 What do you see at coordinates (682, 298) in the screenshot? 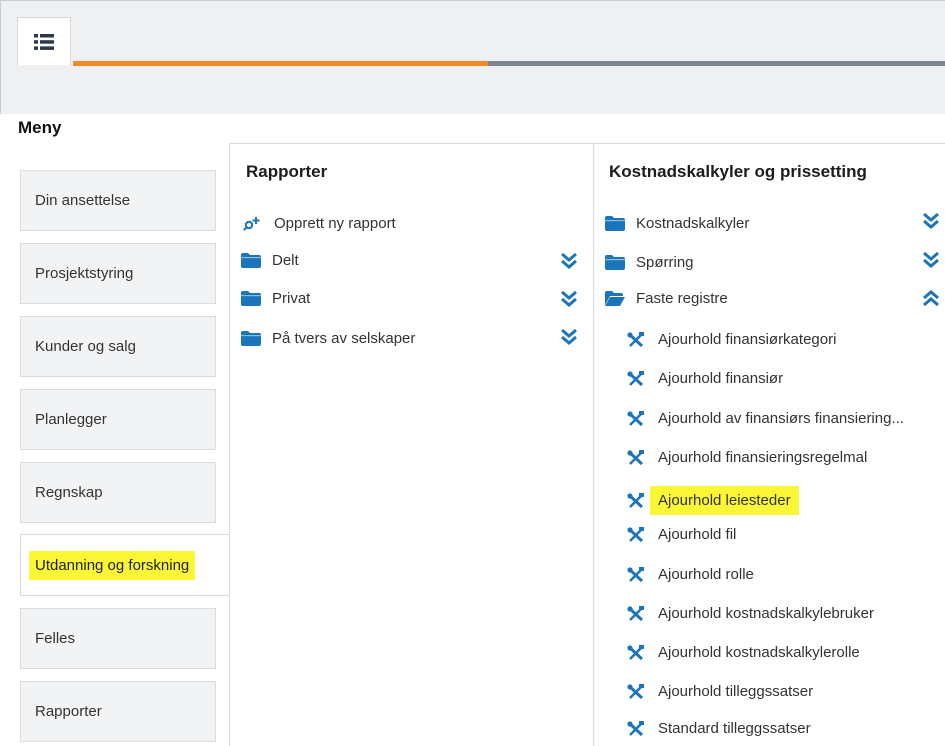
I see `folder-label: Faste registre` at bounding box center [682, 298].